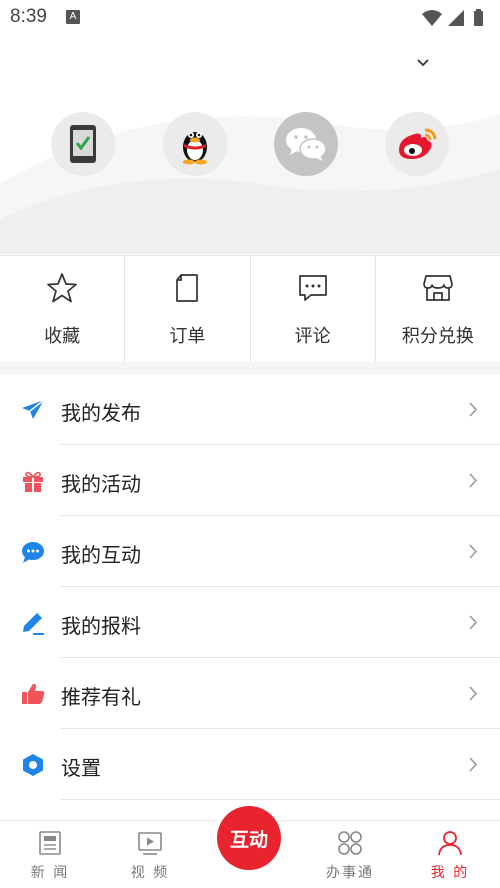  I want to click on person-icon, so click(450, 843).